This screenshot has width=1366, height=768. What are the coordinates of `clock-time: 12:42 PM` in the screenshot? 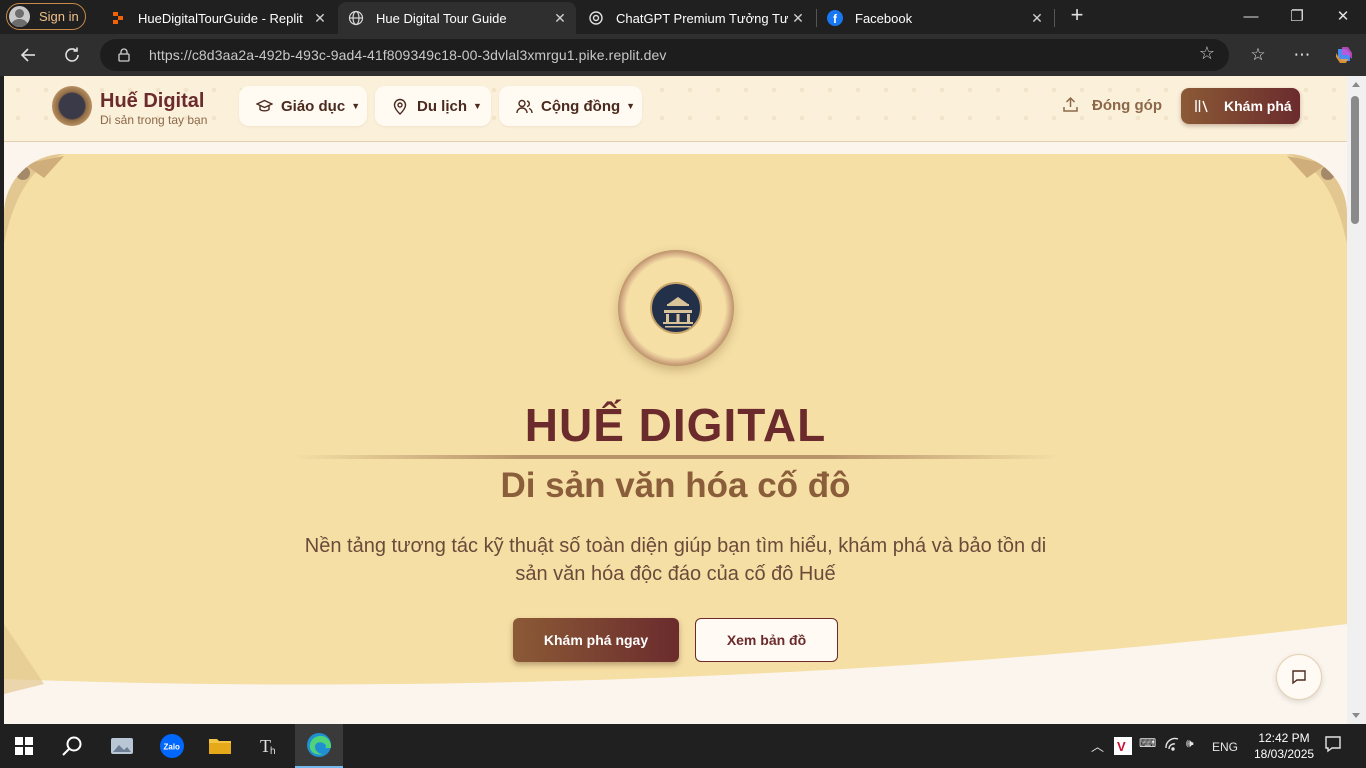 It's located at (1284, 738).